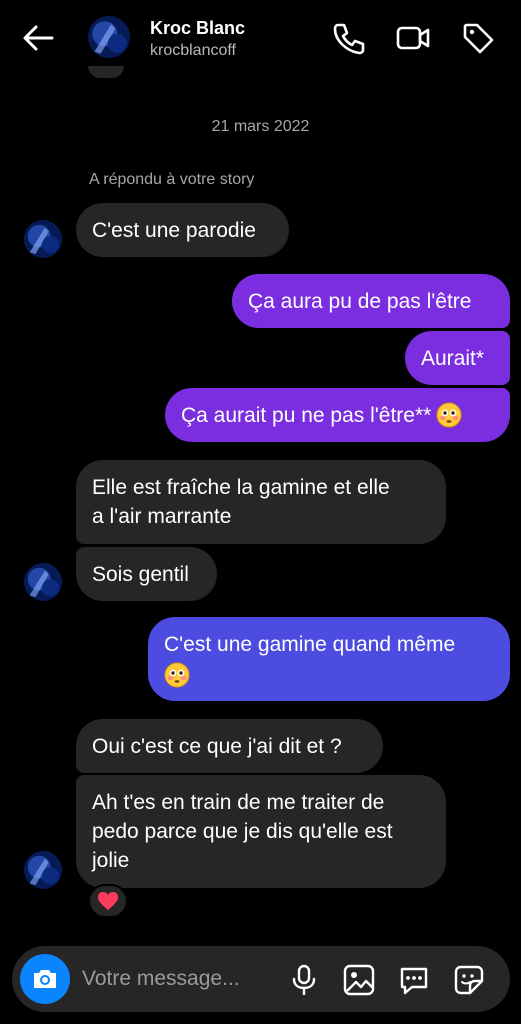  I want to click on message-bubble-outgoing: Aurait*, so click(457, 358).